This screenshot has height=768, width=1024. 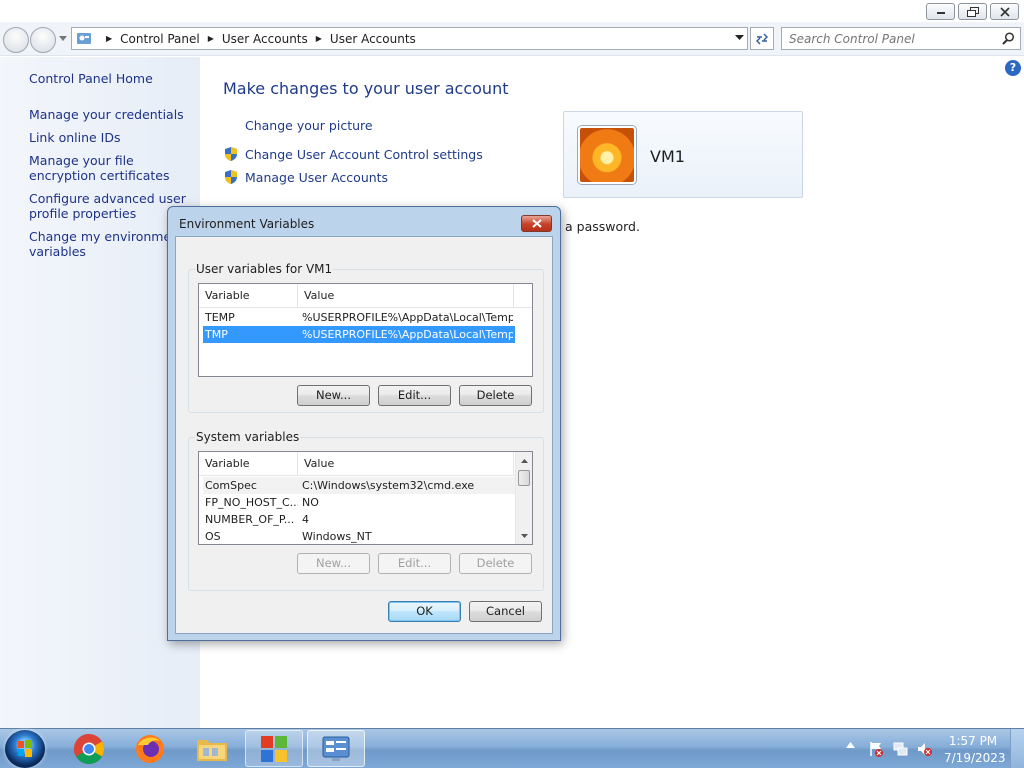 What do you see at coordinates (924, 749) in the screenshot?
I see `volume-muted-icon` at bounding box center [924, 749].